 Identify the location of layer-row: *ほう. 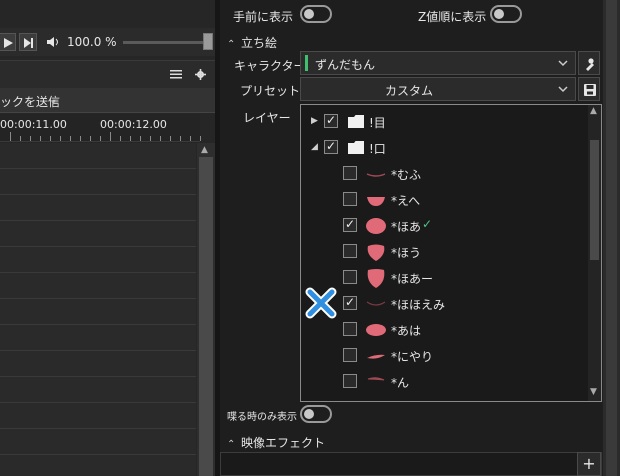
(443, 252).